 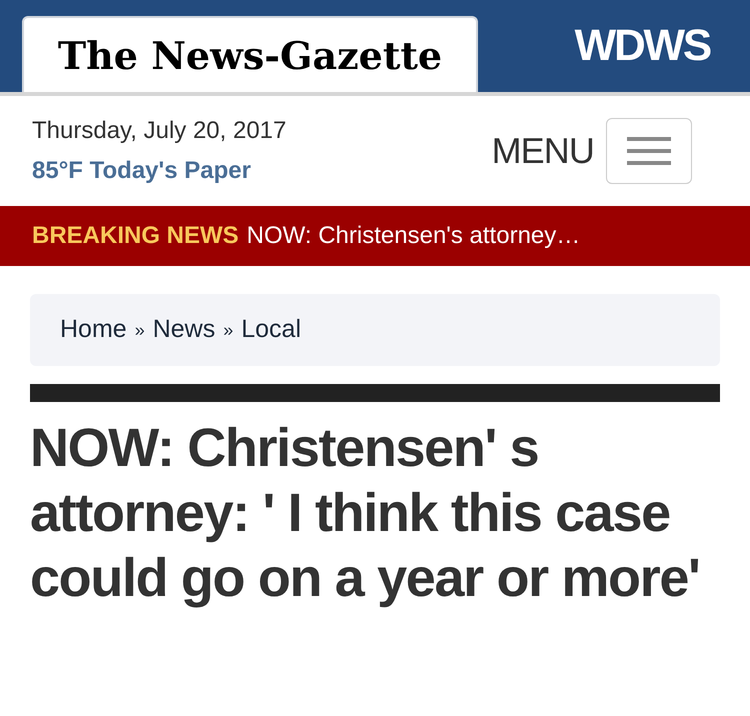 What do you see at coordinates (135, 236) in the screenshot?
I see `breaking-news-label: BREAKING NEWS` at bounding box center [135, 236].